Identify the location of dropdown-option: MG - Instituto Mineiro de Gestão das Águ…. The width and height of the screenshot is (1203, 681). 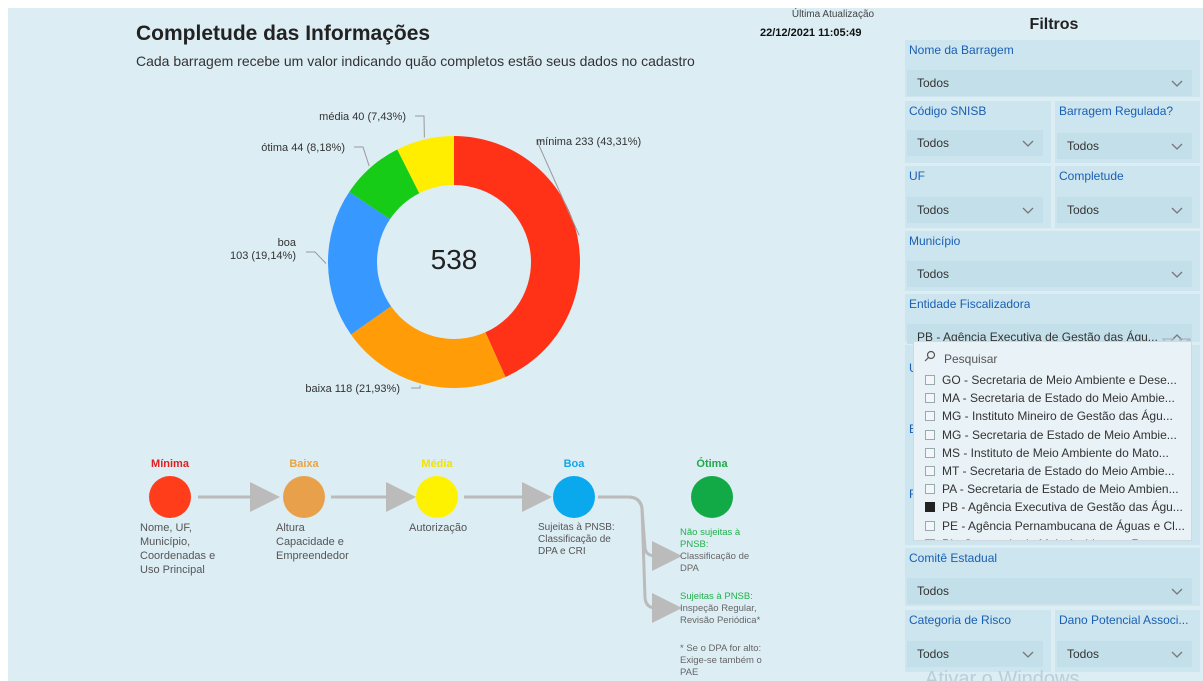
(1052, 417).